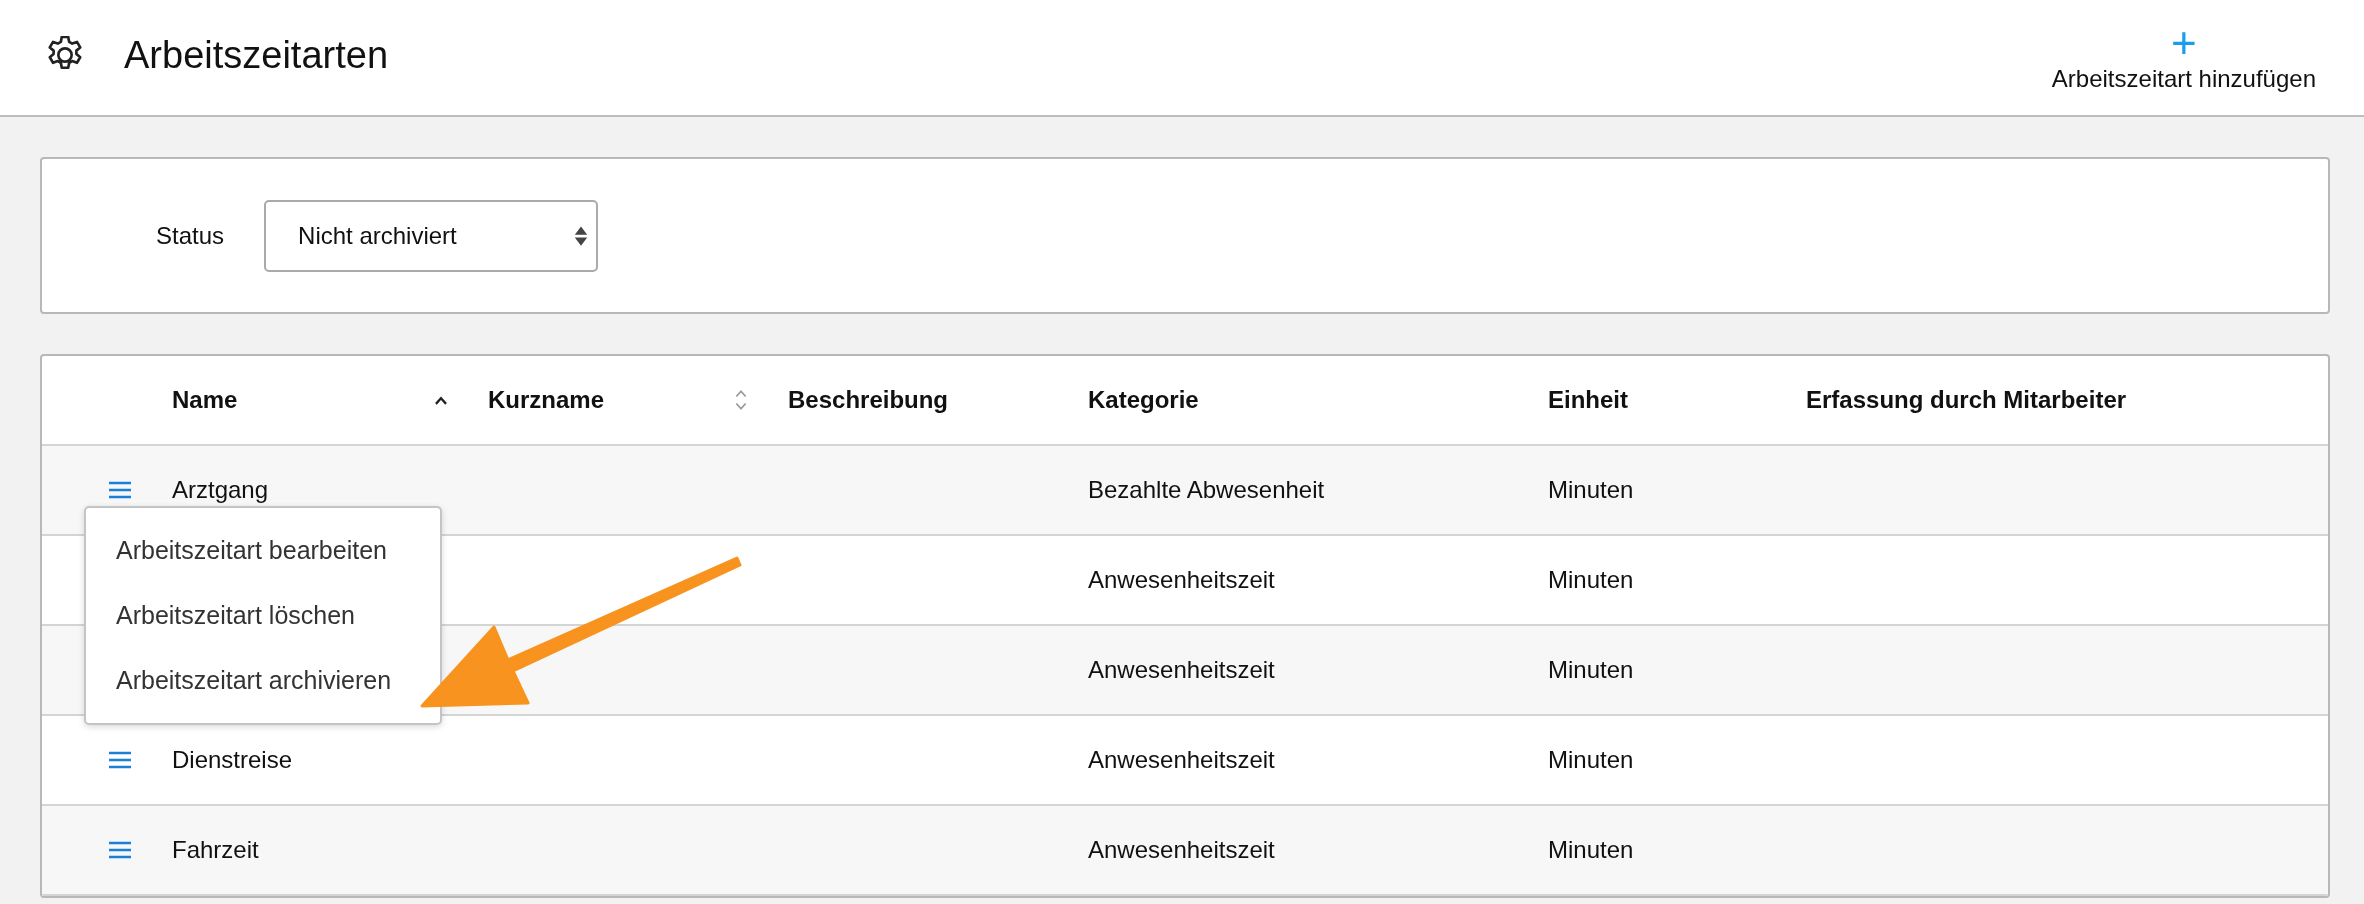 This screenshot has height=904, width=2364. I want to click on column-header: Name, so click(205, 400).